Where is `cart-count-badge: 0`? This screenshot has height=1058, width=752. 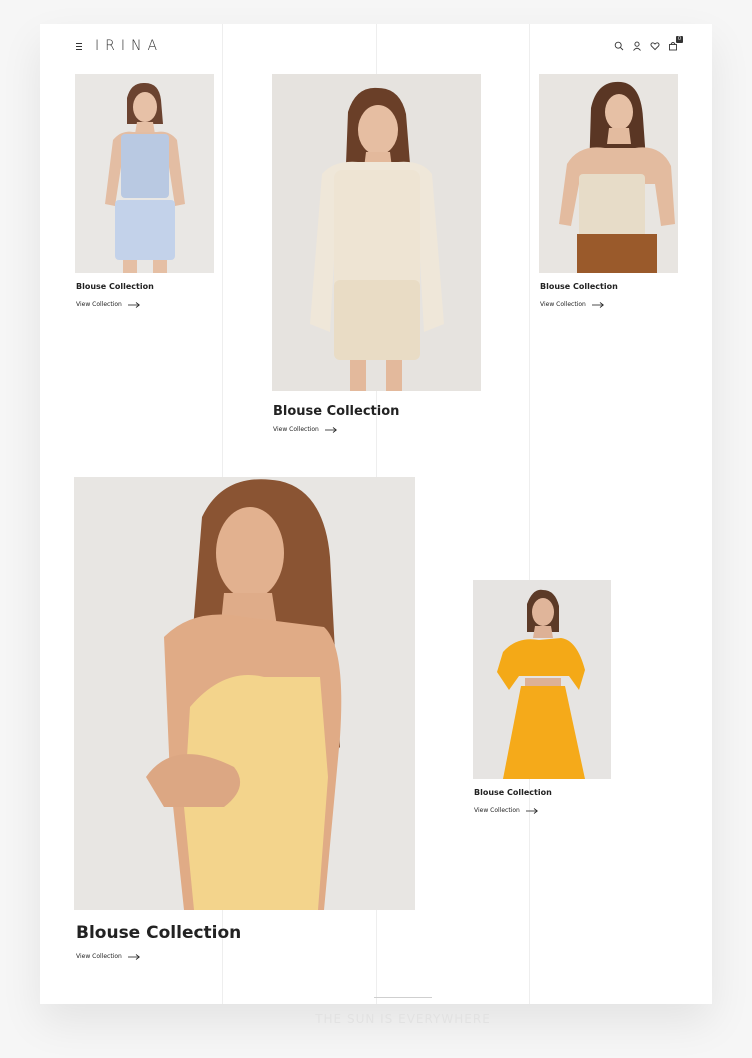 cart-count-badge: 0 is located at coordinates (679, 39).